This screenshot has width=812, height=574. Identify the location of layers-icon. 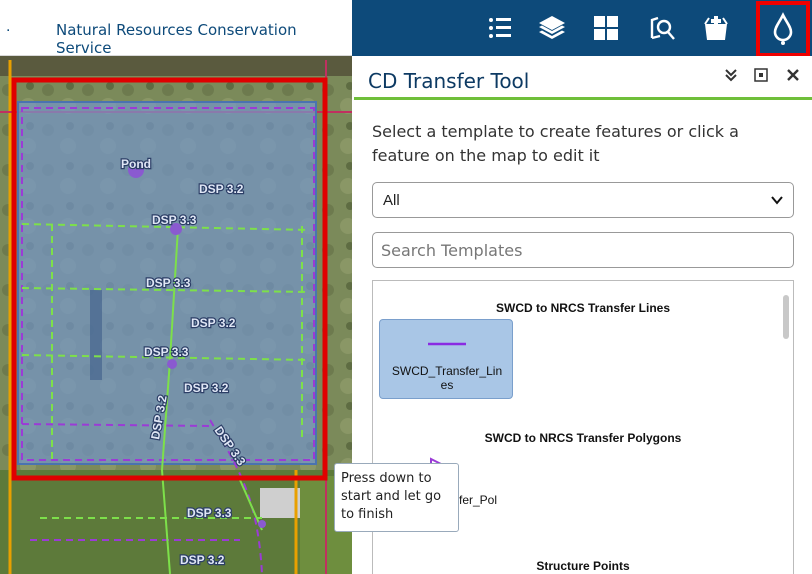
(552, 28).